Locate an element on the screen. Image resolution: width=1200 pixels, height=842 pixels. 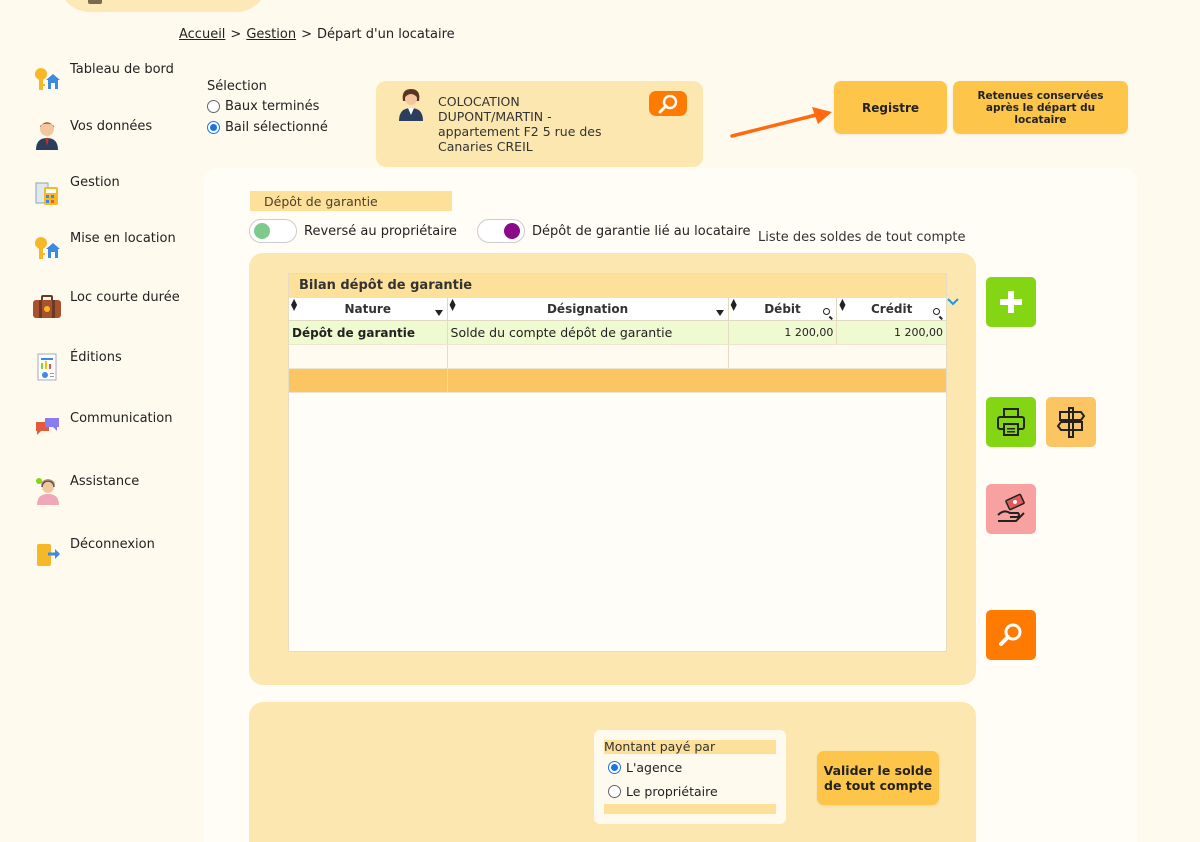
column-label: Désignation is located at coordinates (587, 309).